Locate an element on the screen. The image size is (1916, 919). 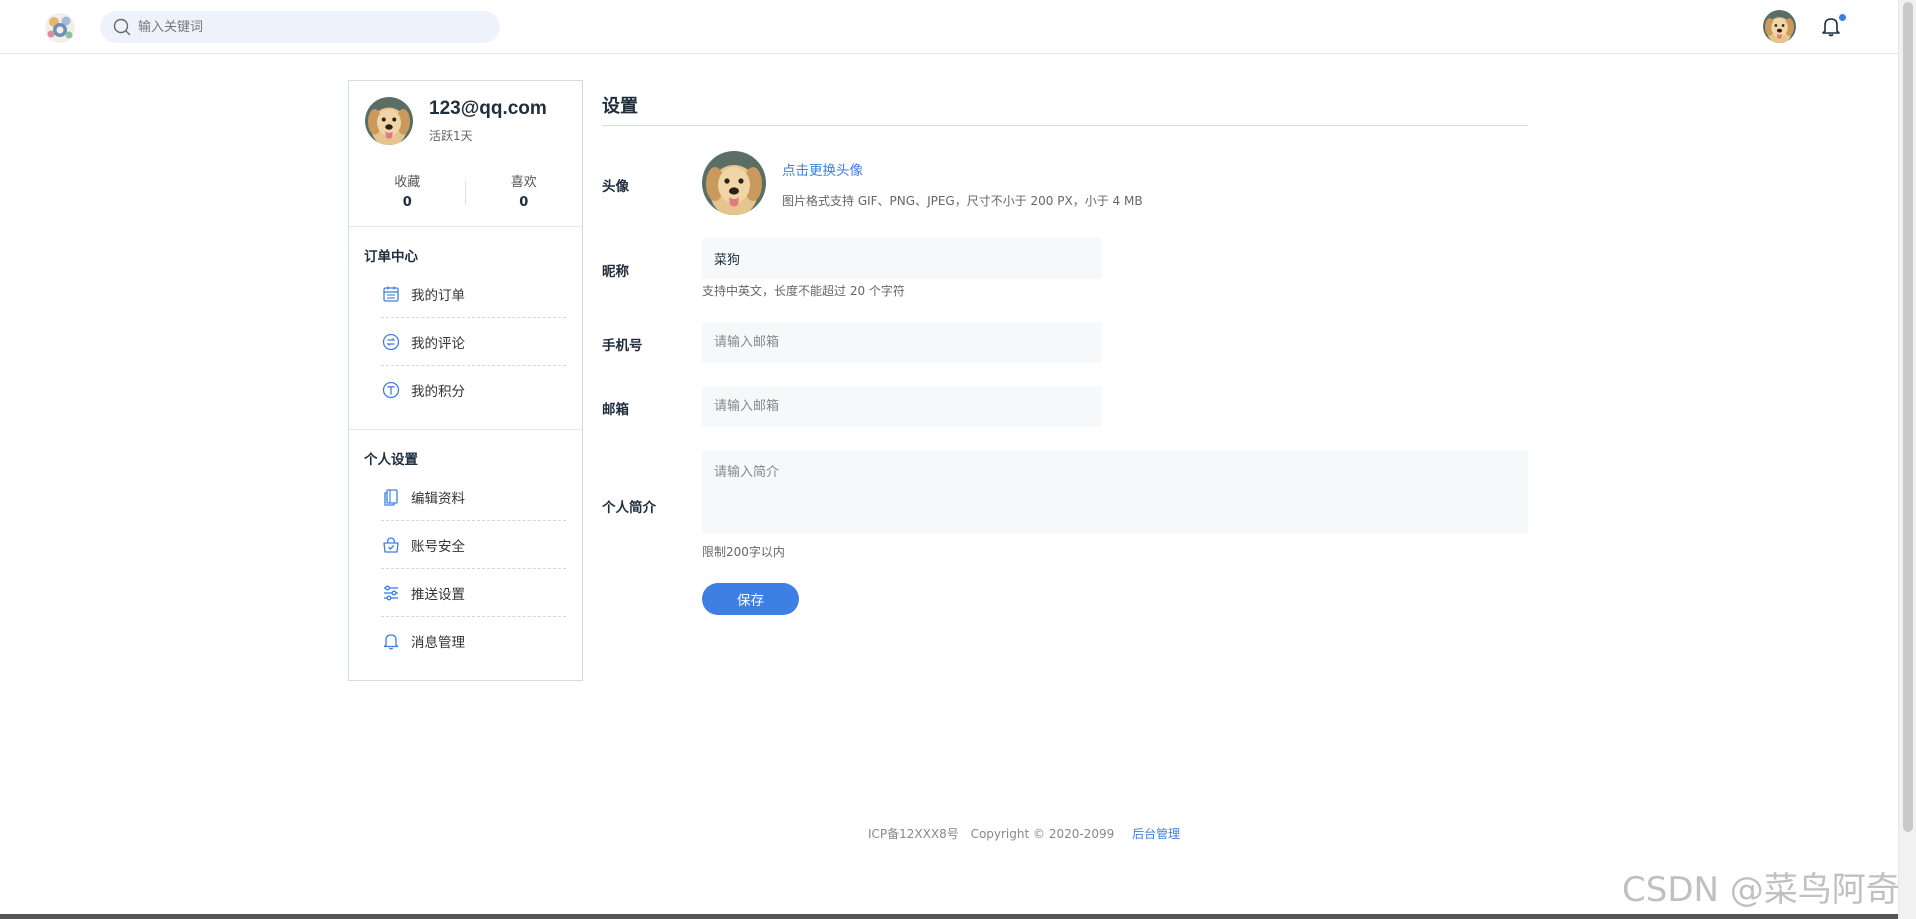
sidebar-item-message-management: 消息管理 is located at coordinates (473, 641).